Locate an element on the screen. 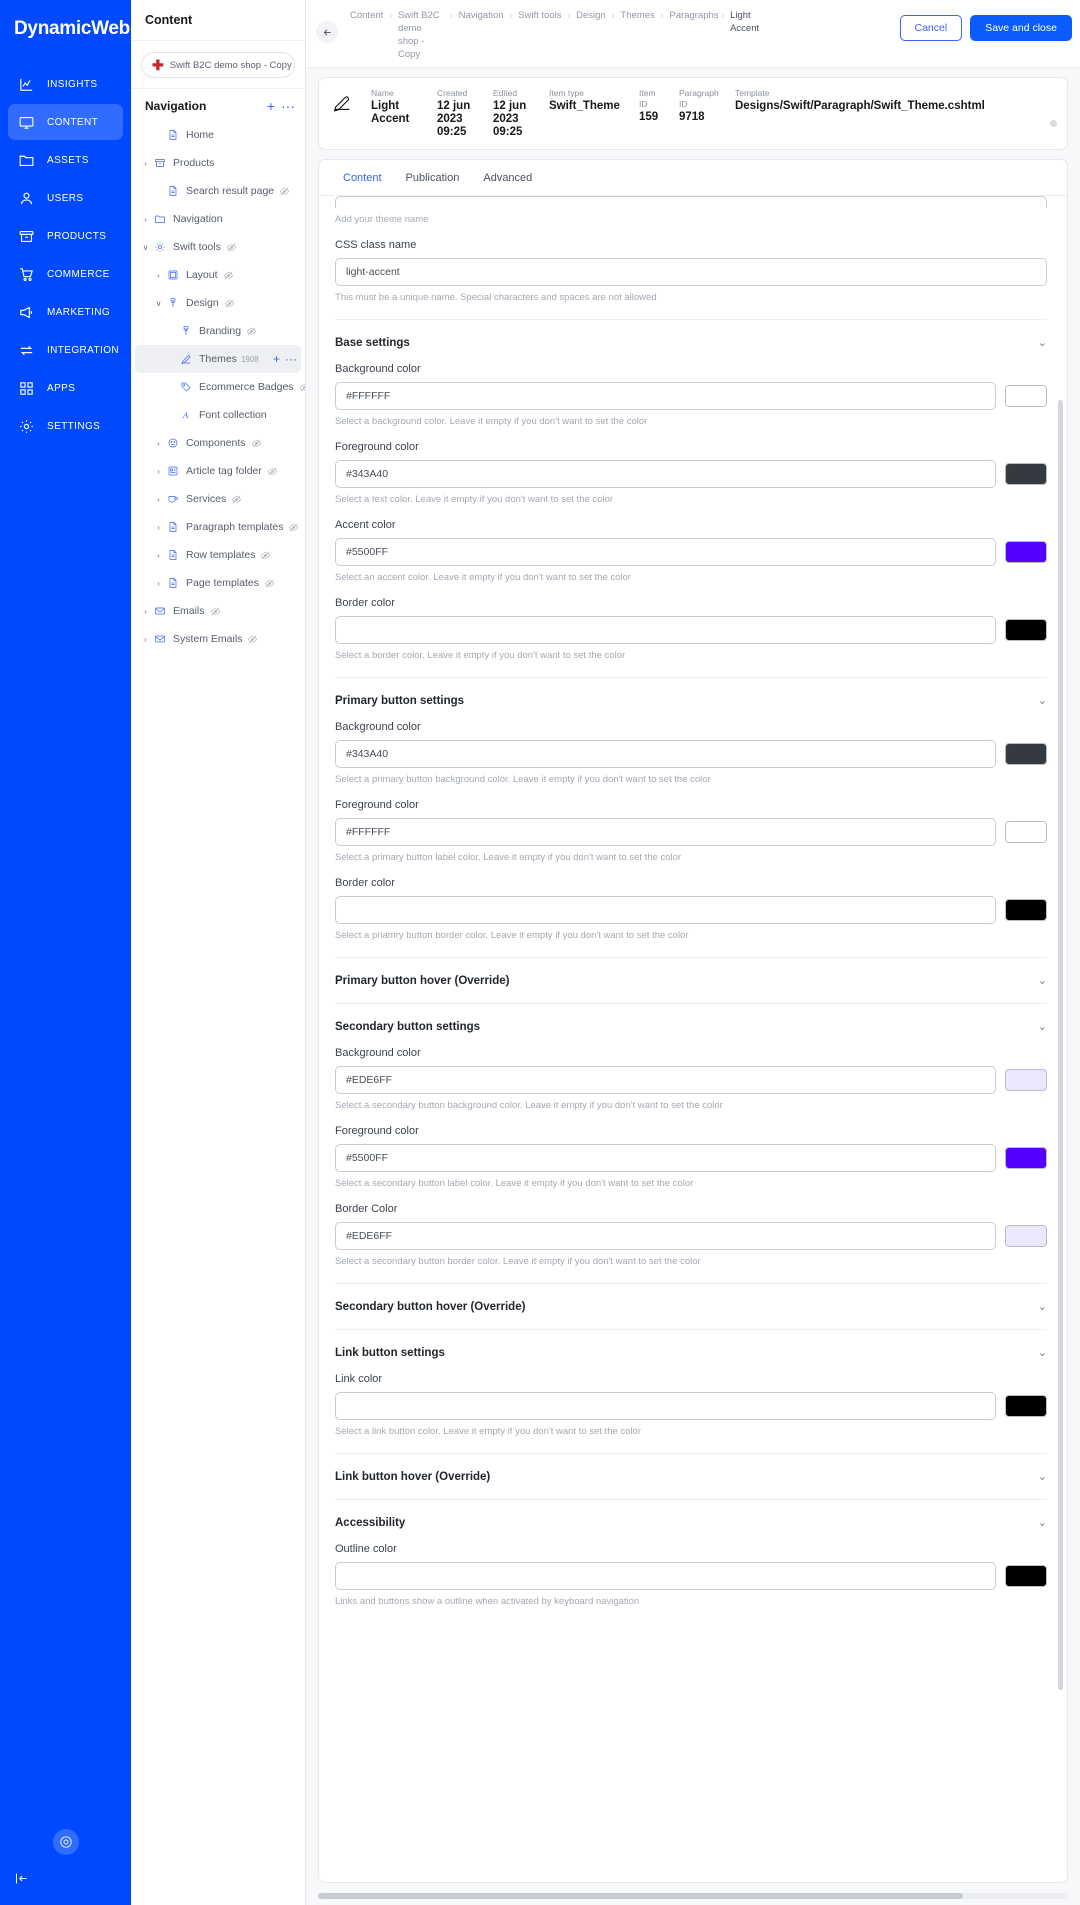 This screenshot has width=1080, height=1905. breadcrumb-item: Design is located at coordinates (591, 15).